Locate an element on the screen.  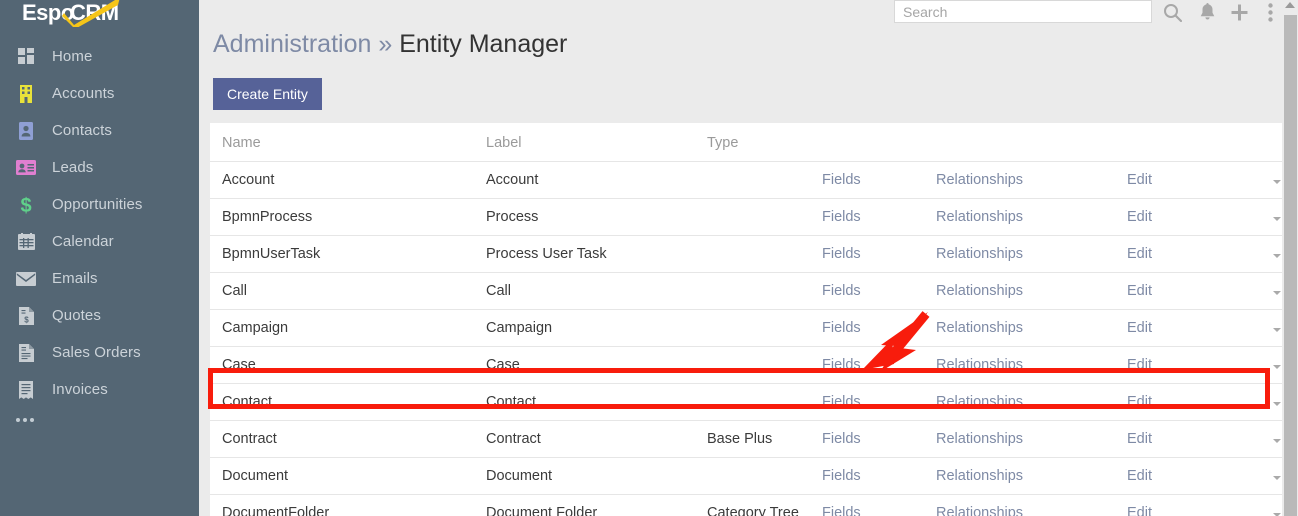
plus-icon is located at coordinates (1239, 12).